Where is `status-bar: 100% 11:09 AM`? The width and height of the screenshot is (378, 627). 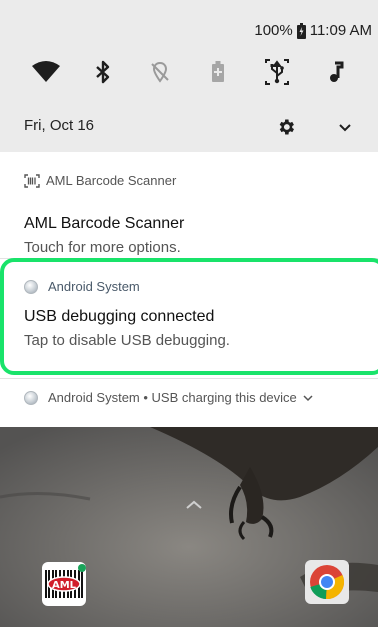 status-bar: 100% 11:09 AM is located at coordinates (313, 30).